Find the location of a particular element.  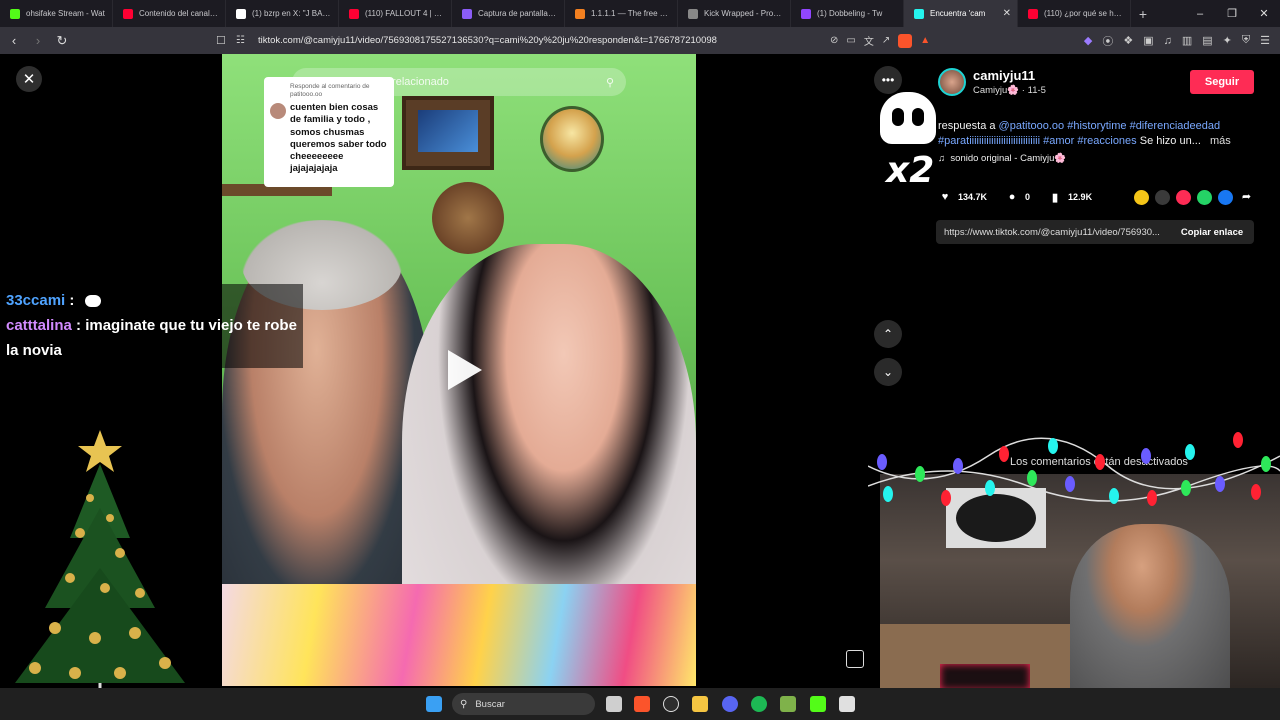

discord-icon is located at coordinates (730, 704).